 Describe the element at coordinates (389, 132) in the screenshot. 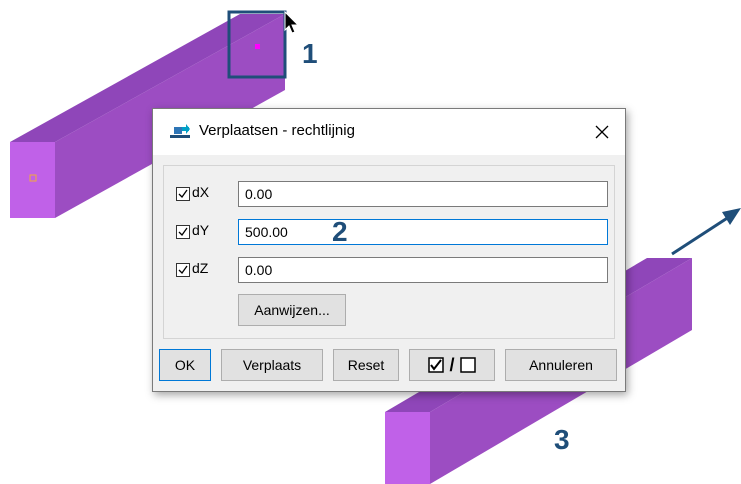

I see `dialog-titlebar: Verplaatsen - rechtlijnig` at that location.